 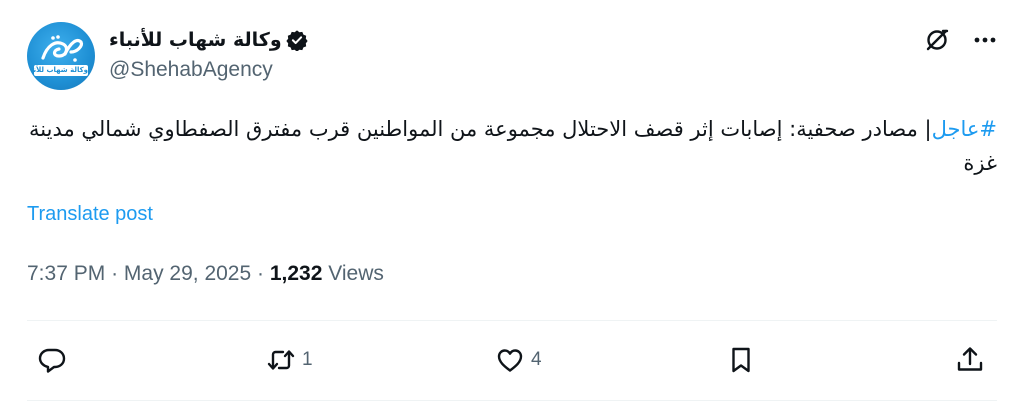 I want to click on avatar-band-text: وكالة شهاب للأنباء, so click(x=61, y=70).